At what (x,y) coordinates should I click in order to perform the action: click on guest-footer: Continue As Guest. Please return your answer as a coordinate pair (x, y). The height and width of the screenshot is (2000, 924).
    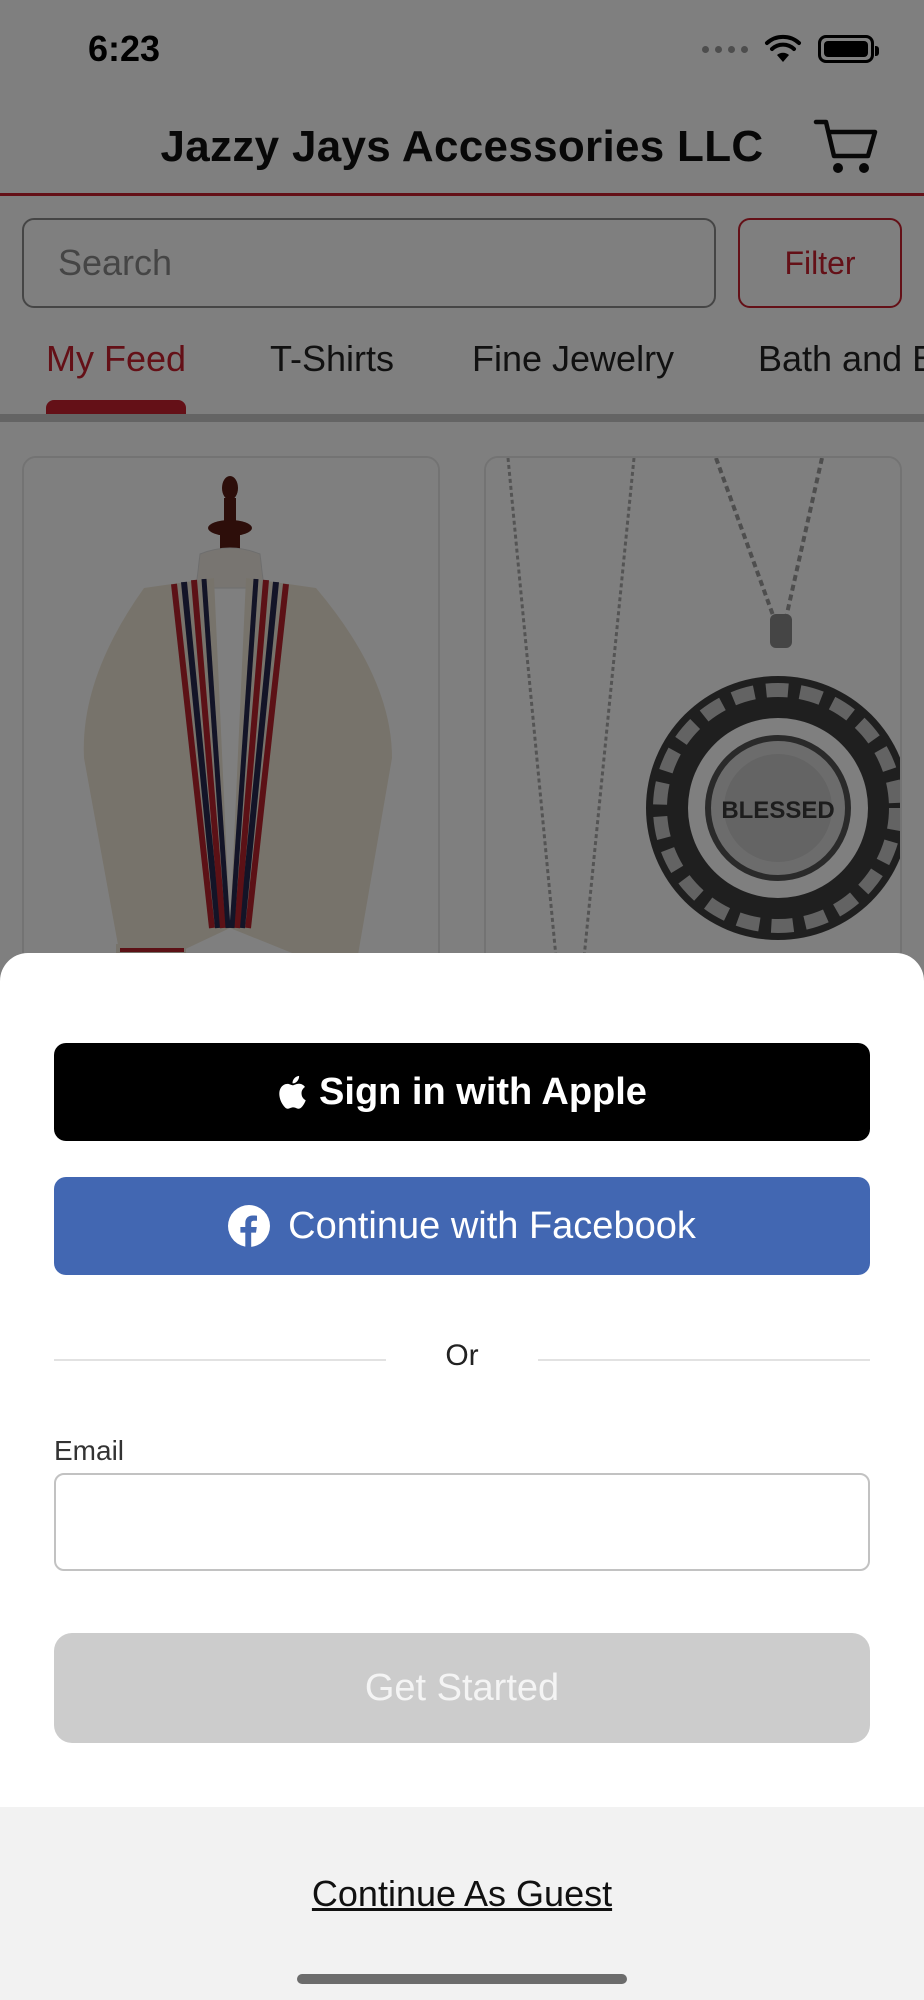
    Looking at the image, I should click on (462, 1903).